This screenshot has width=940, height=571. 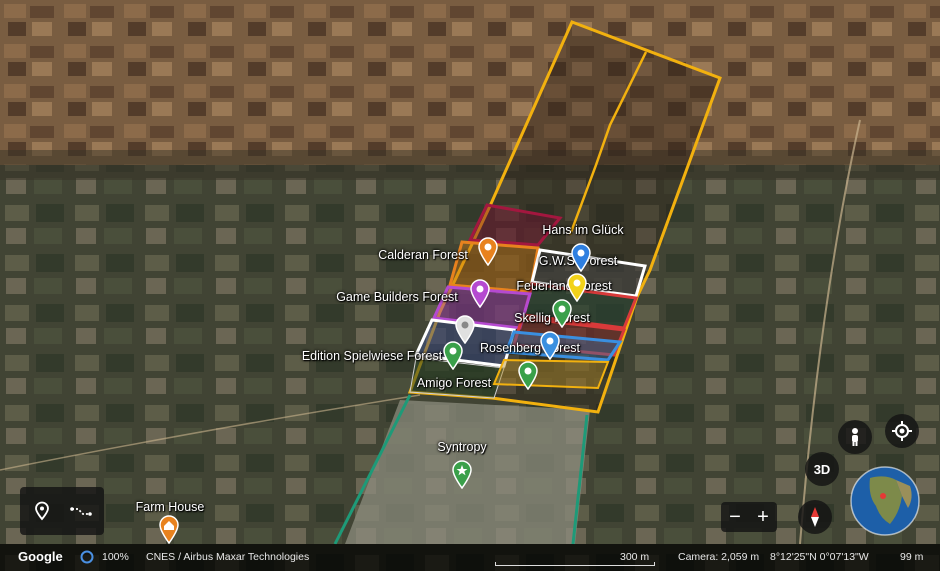 I want to click on pin-gws-icon, so click(x=581, y=257).